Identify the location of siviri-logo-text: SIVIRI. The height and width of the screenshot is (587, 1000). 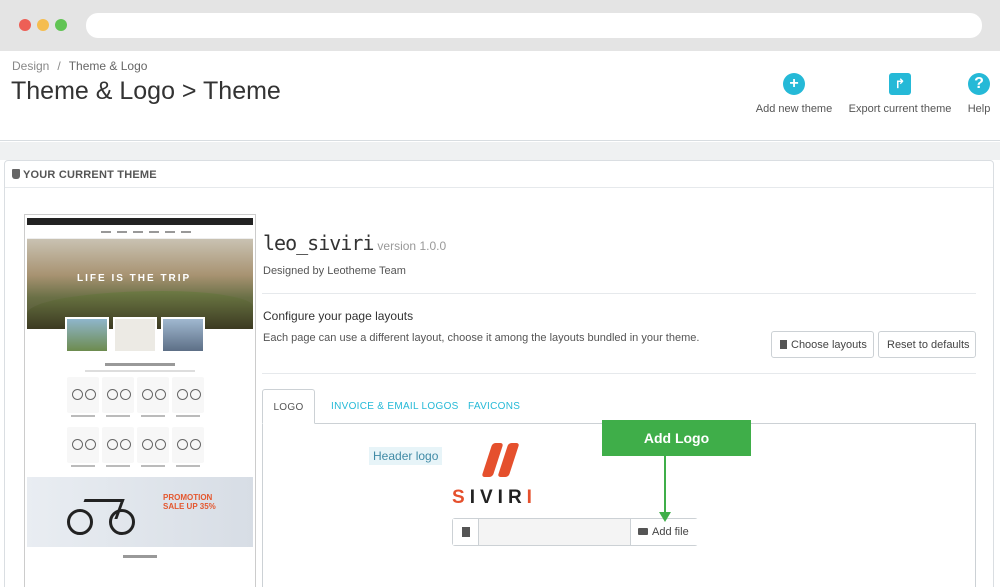
(494, 498).